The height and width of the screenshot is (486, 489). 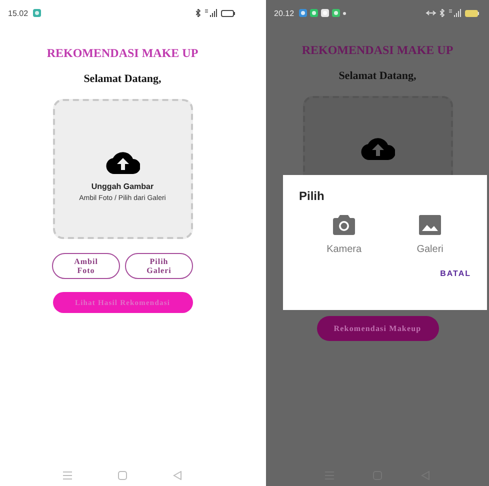 What do you see at coordinates (430, 225) in the screenshot?
I see `image-icon` at bounding box center [430, 225].